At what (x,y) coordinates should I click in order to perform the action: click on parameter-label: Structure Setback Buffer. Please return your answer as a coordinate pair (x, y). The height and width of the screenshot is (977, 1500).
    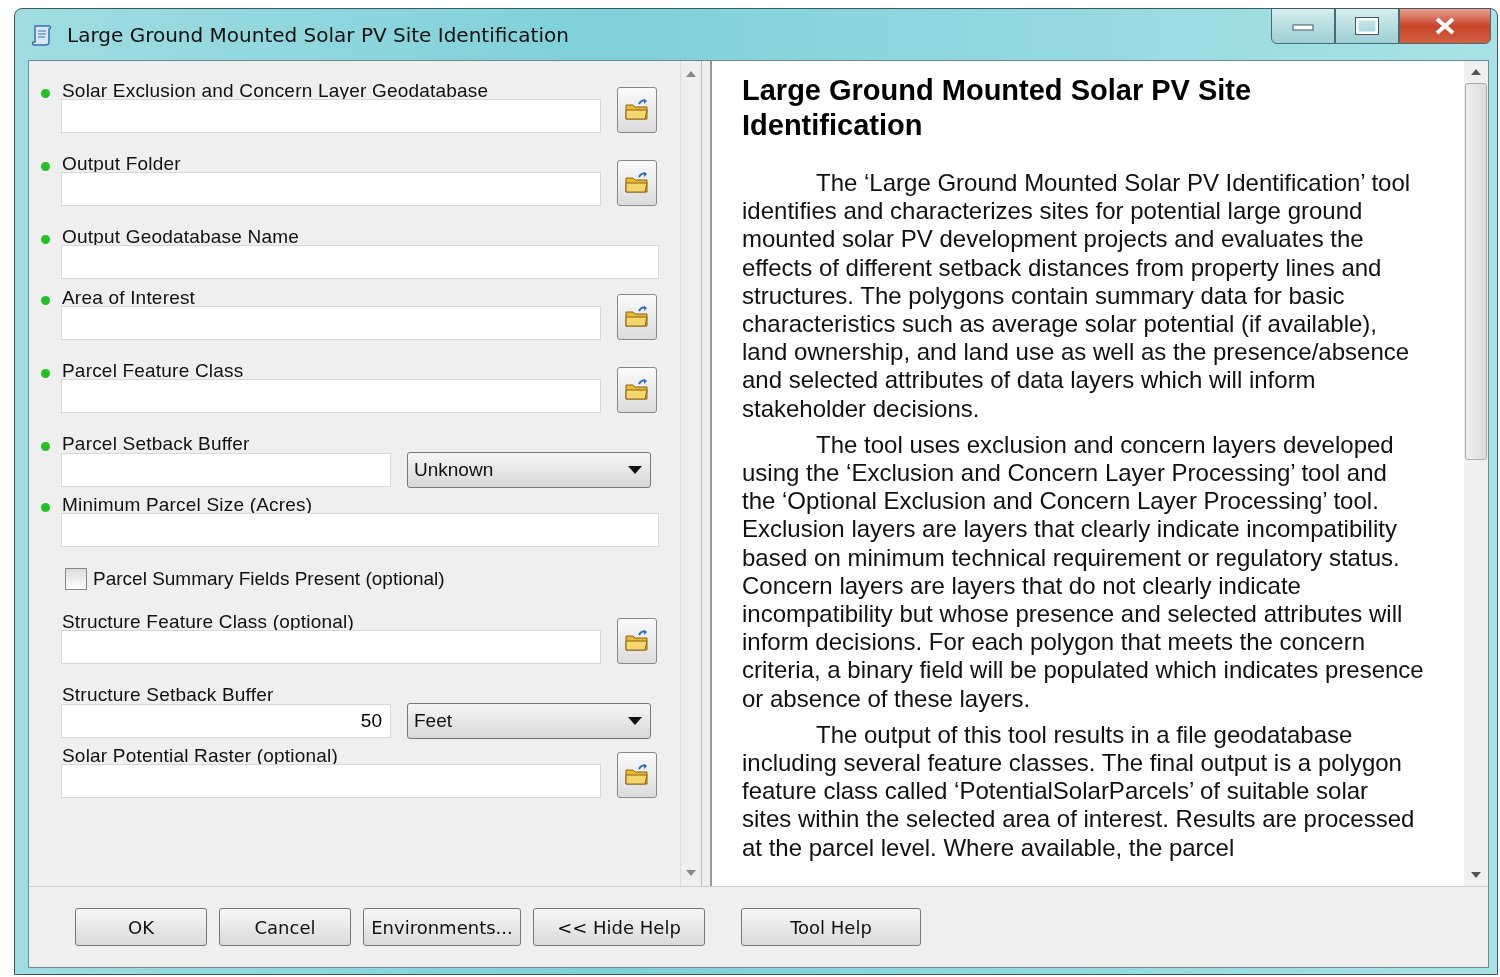
    Looking at the image, I should click on (168, 695).